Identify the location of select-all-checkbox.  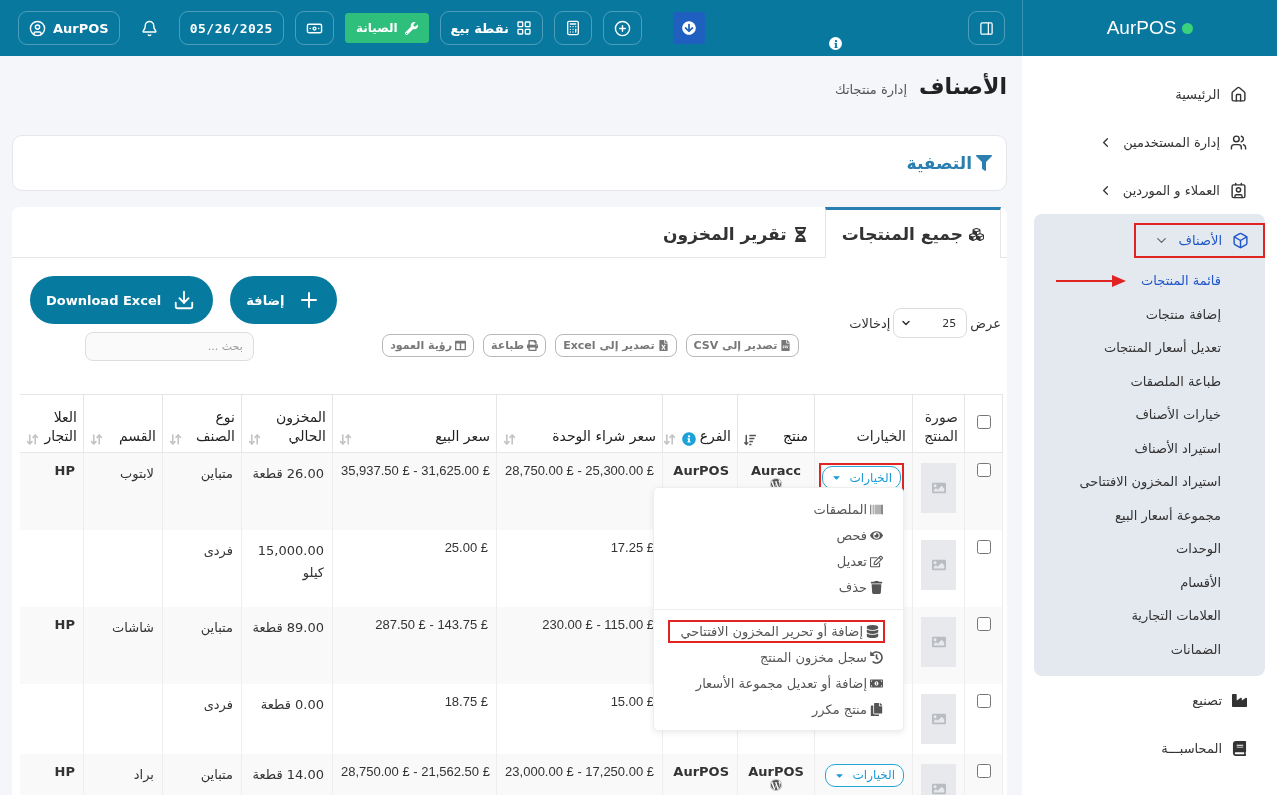
(983, 422).